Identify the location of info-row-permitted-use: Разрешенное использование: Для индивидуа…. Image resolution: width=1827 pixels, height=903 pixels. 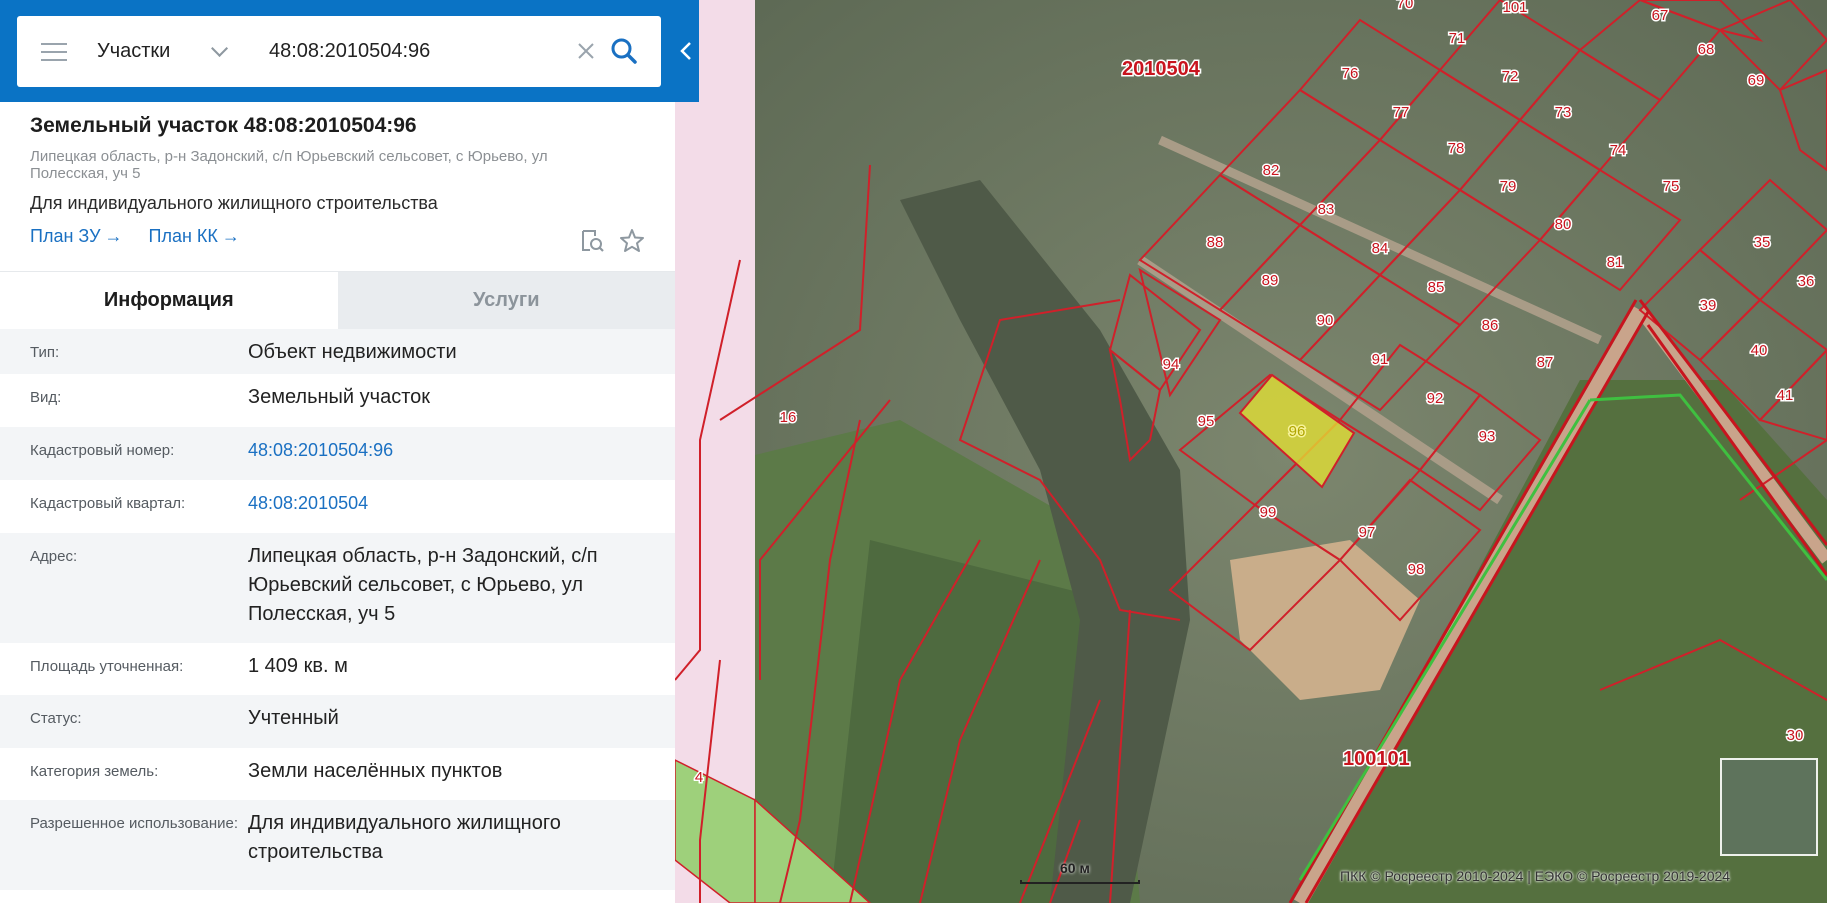
(337, 845).